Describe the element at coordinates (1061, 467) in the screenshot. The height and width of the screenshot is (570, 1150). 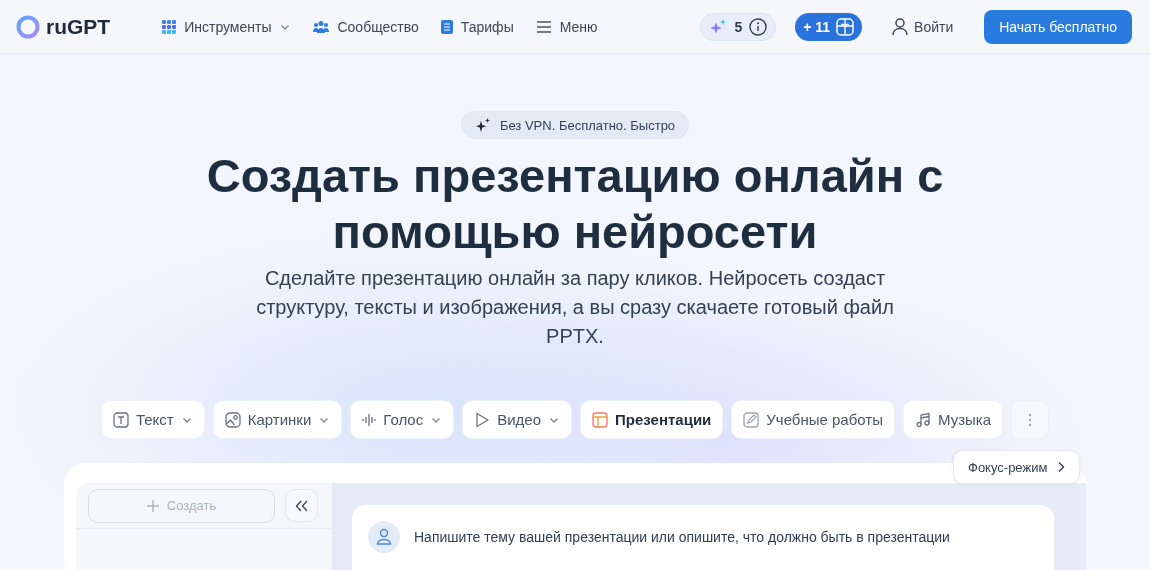
I see `chevron-right-icon` at that location.